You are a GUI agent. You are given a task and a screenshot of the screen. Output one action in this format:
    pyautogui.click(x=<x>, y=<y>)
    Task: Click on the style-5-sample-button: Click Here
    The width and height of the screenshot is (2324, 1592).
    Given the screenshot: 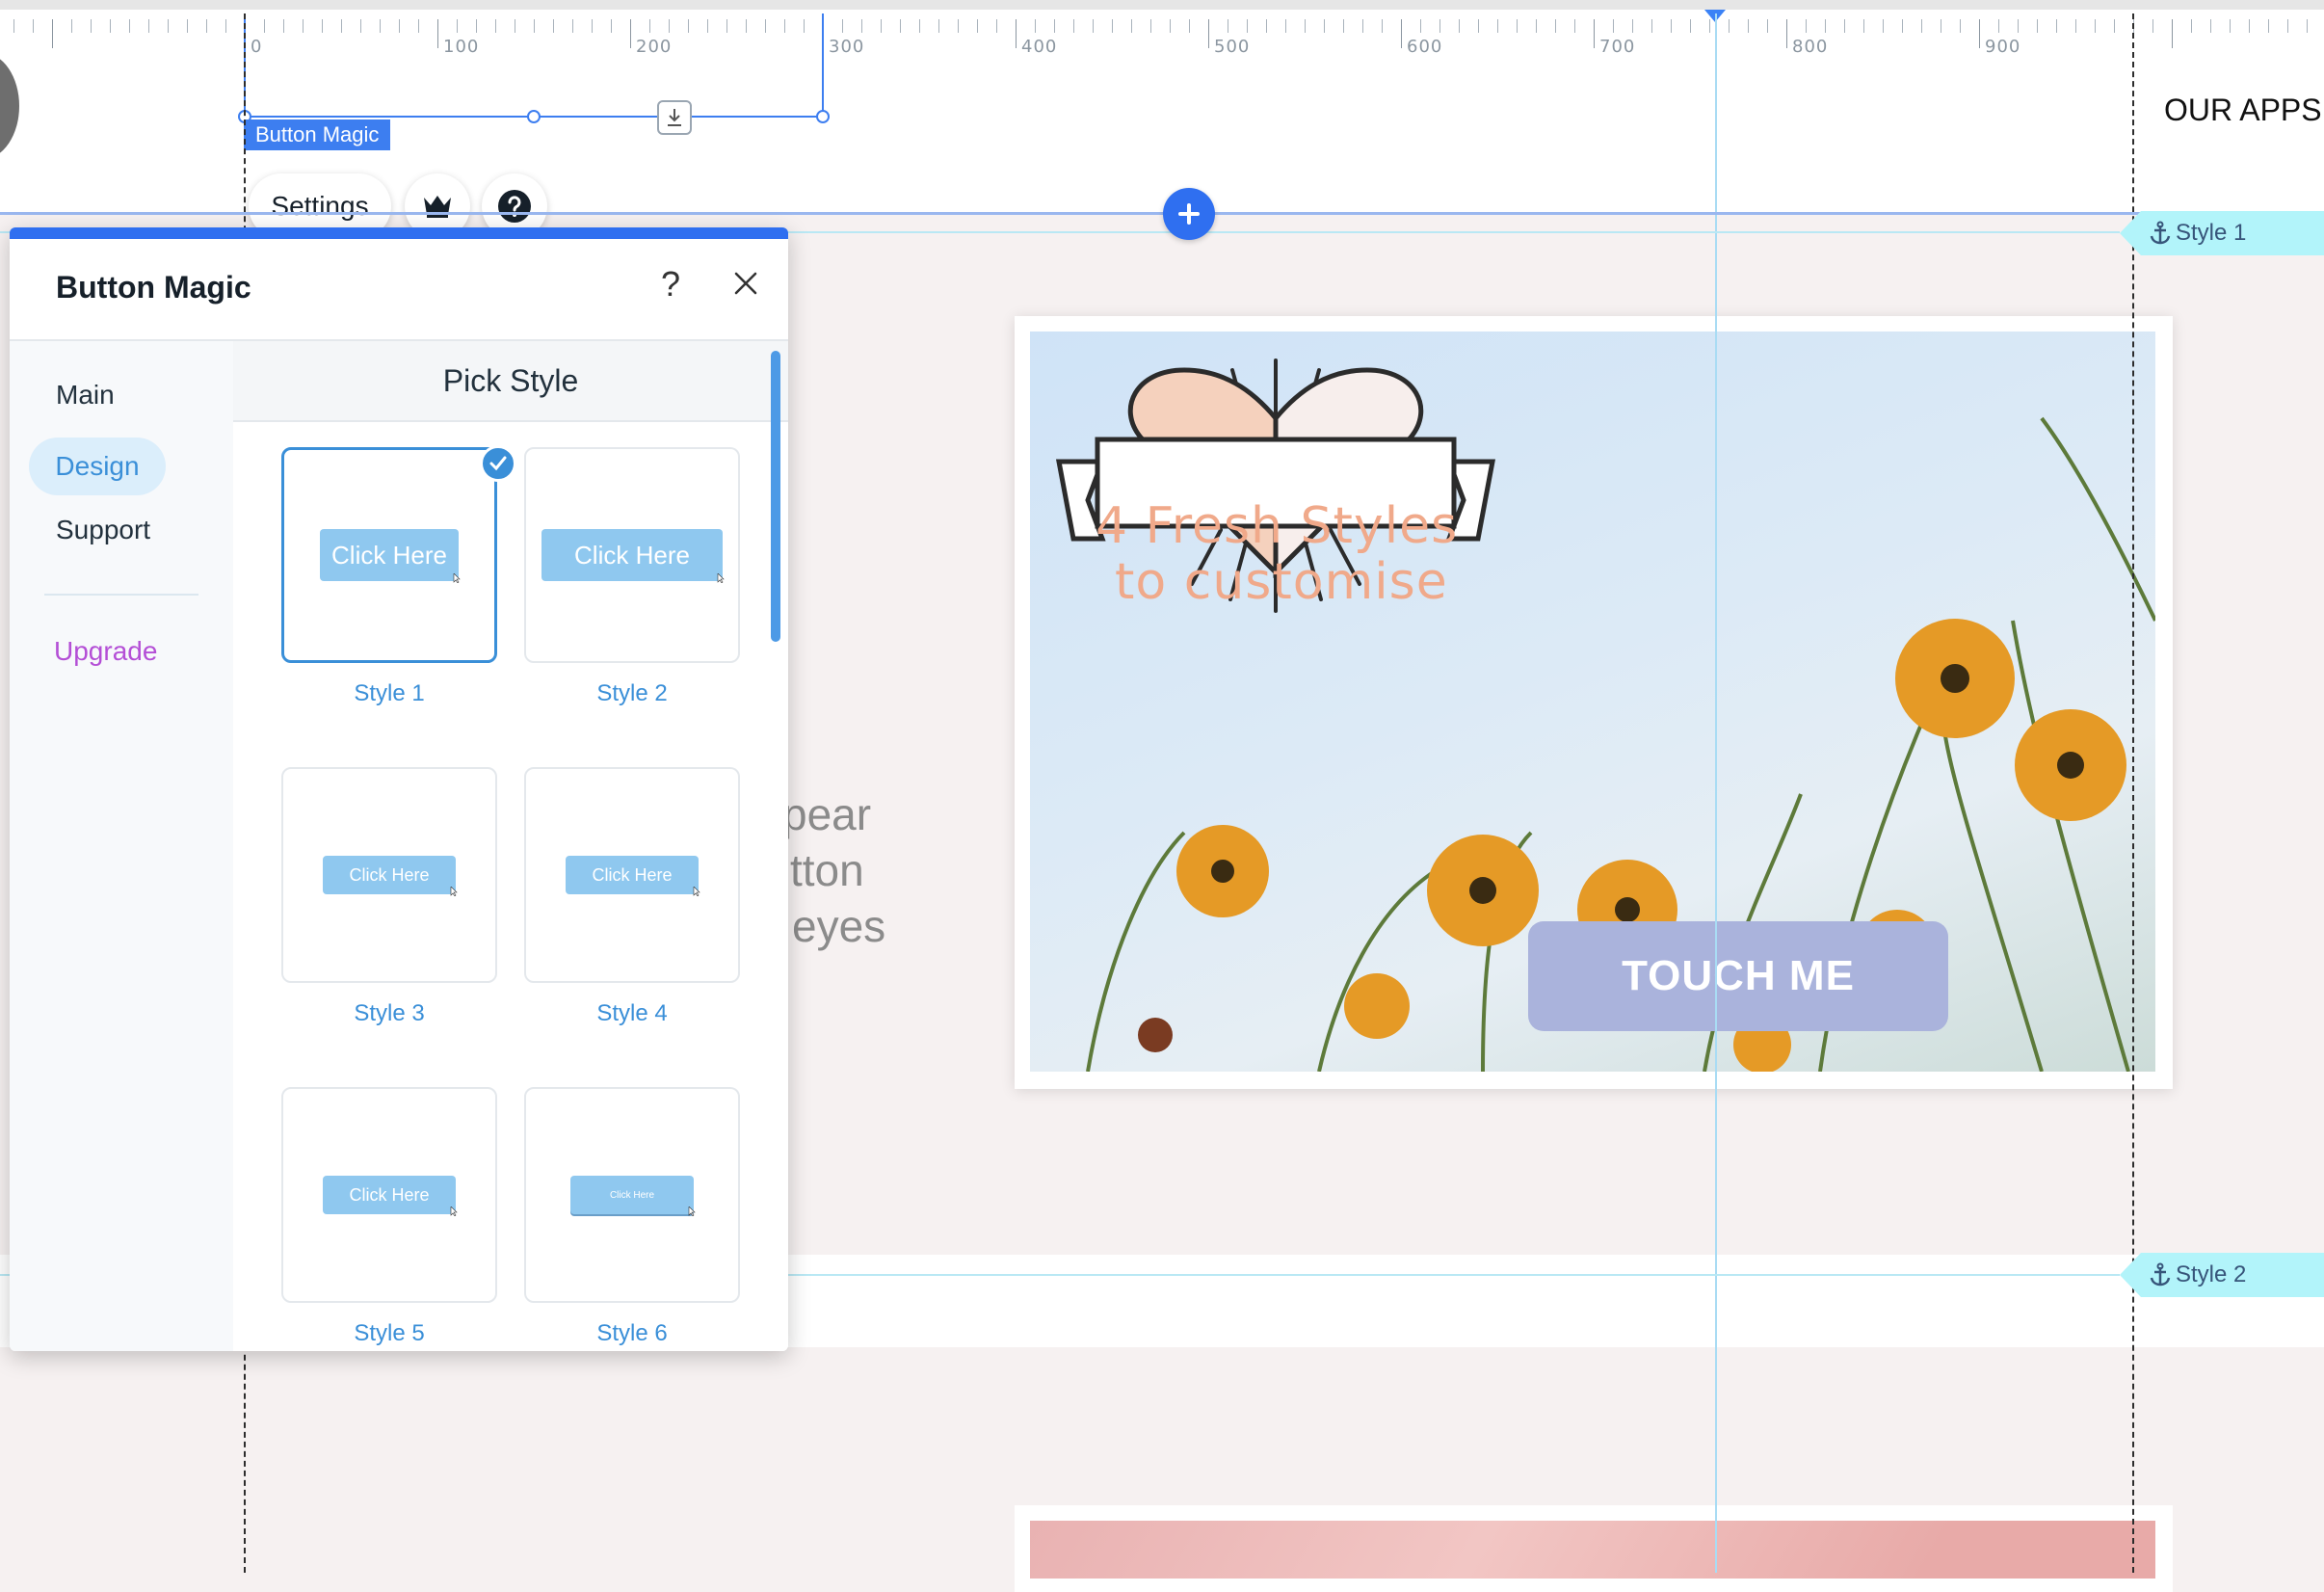 What is the action you would take?
    pyautogui.click(x=391, y=1196)
    